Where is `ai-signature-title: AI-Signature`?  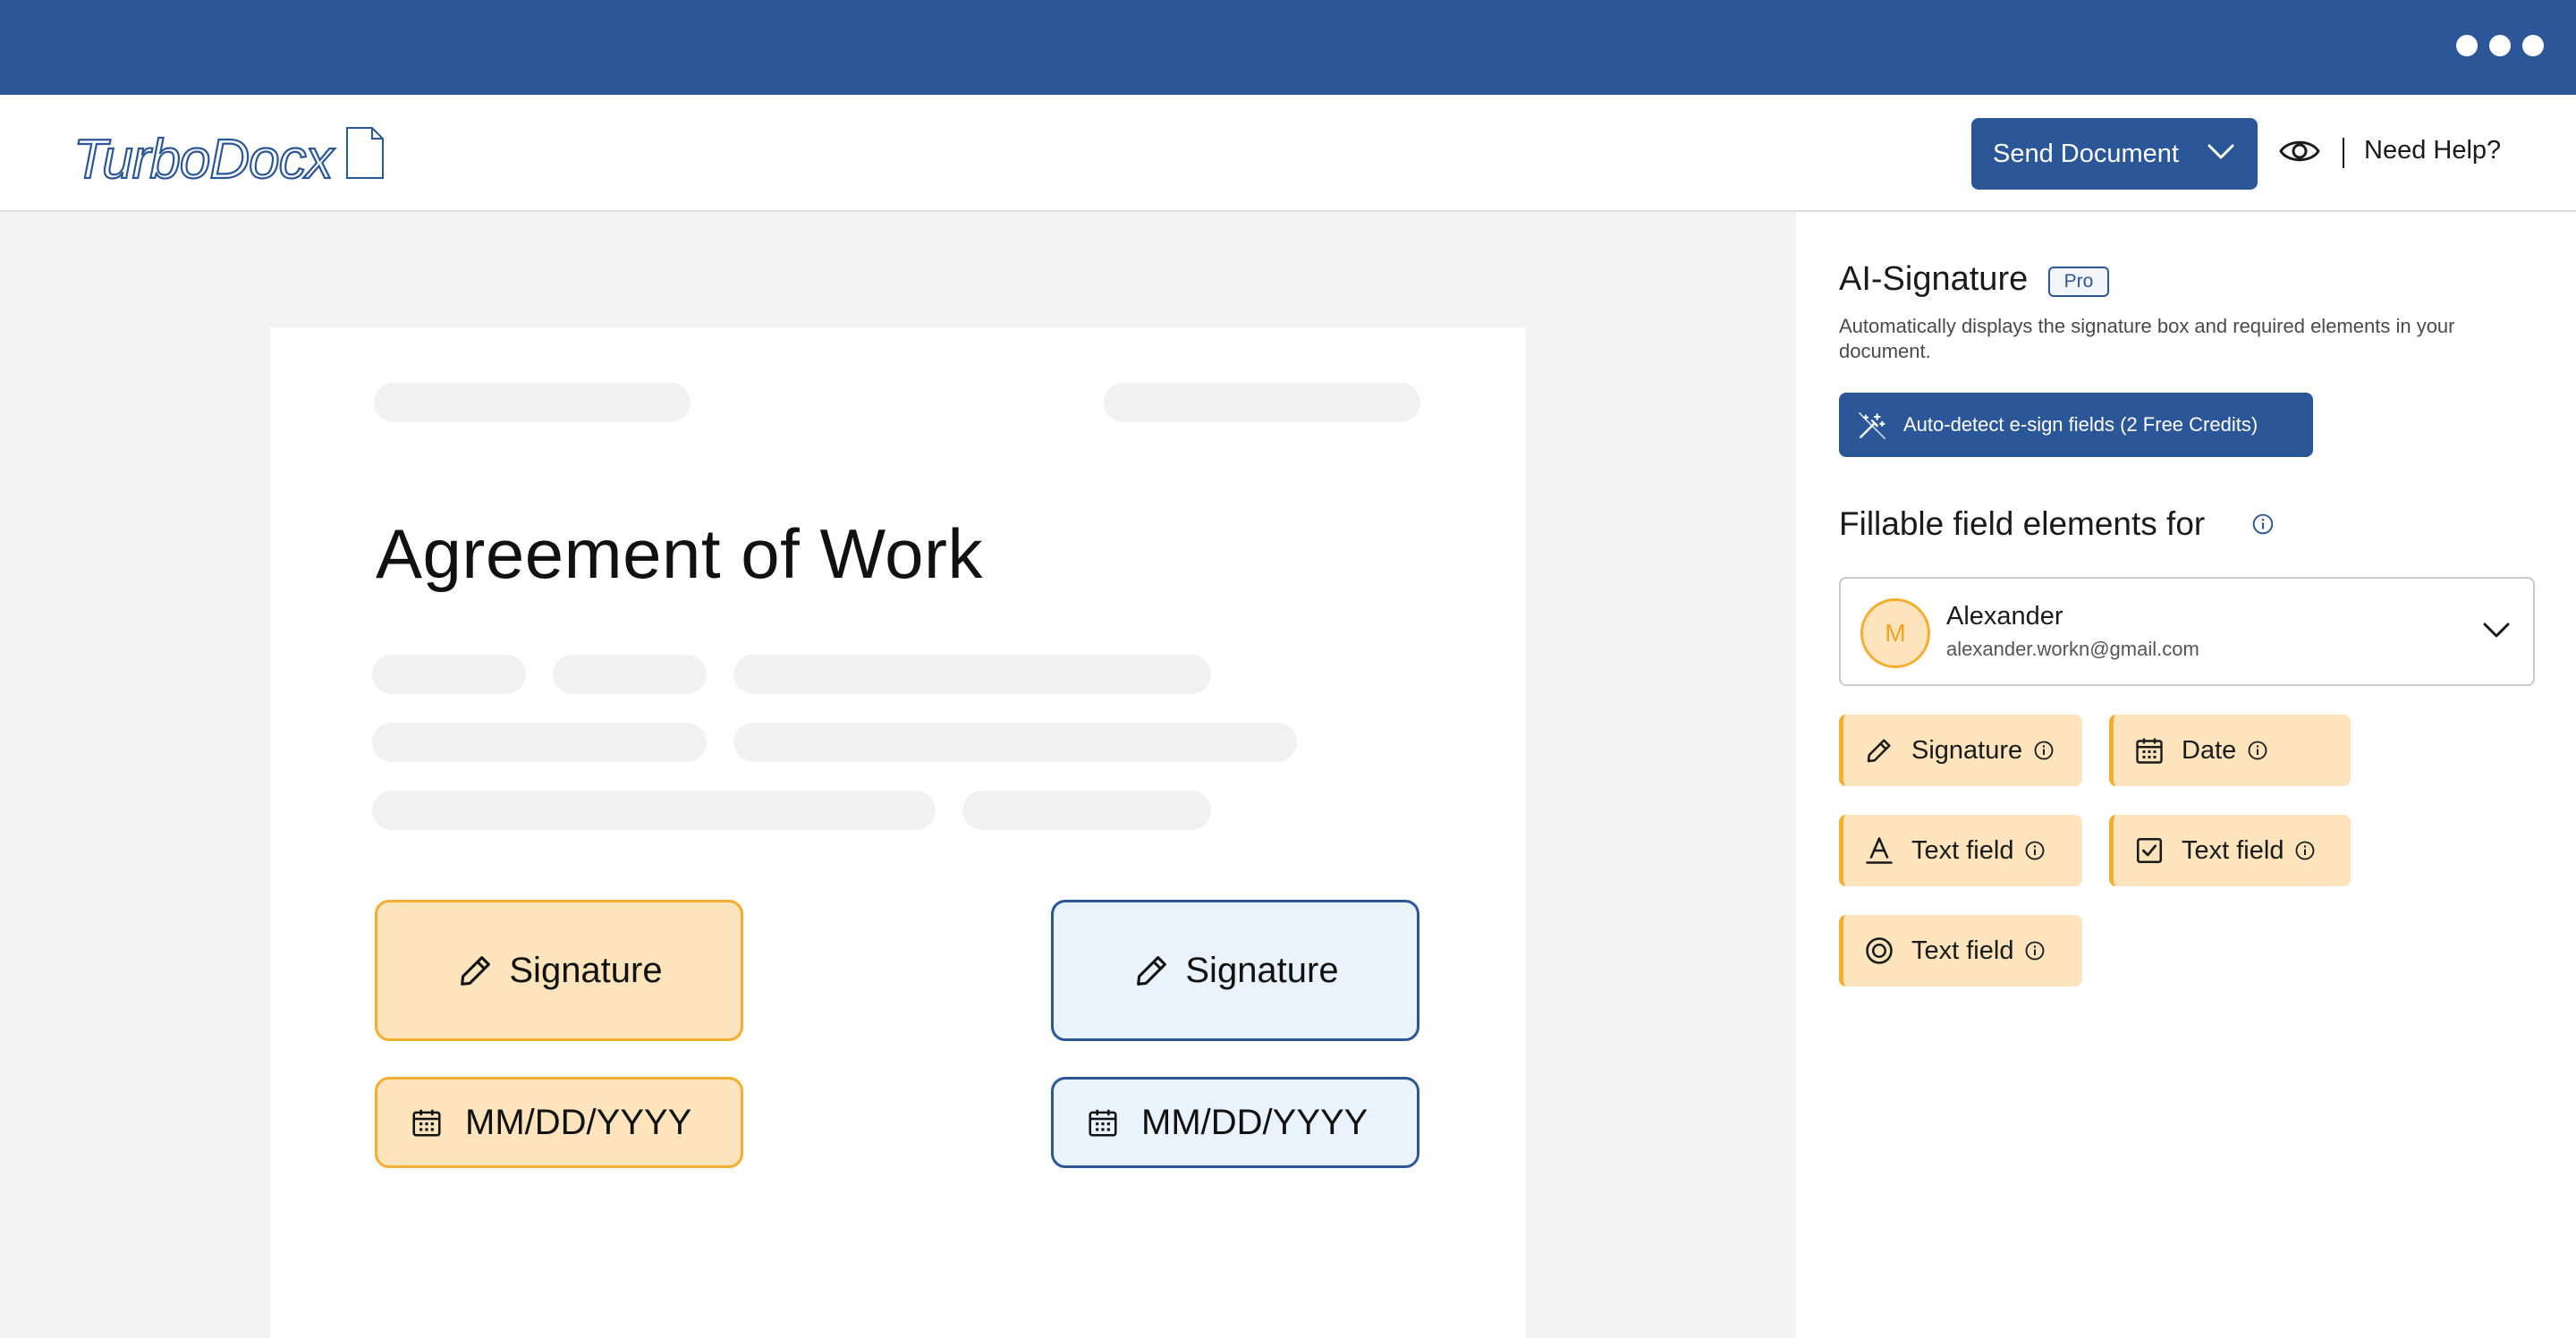 ai-signature-title: AI-Signature is located at coordinates (1934, 279).